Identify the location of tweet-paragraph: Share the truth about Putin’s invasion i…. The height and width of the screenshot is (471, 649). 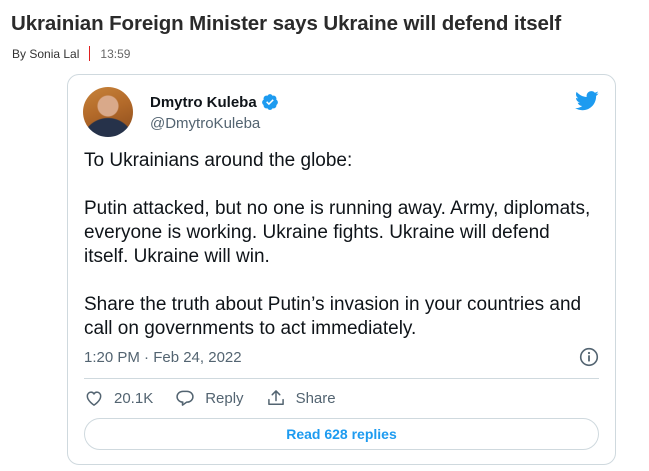
(333, 316).